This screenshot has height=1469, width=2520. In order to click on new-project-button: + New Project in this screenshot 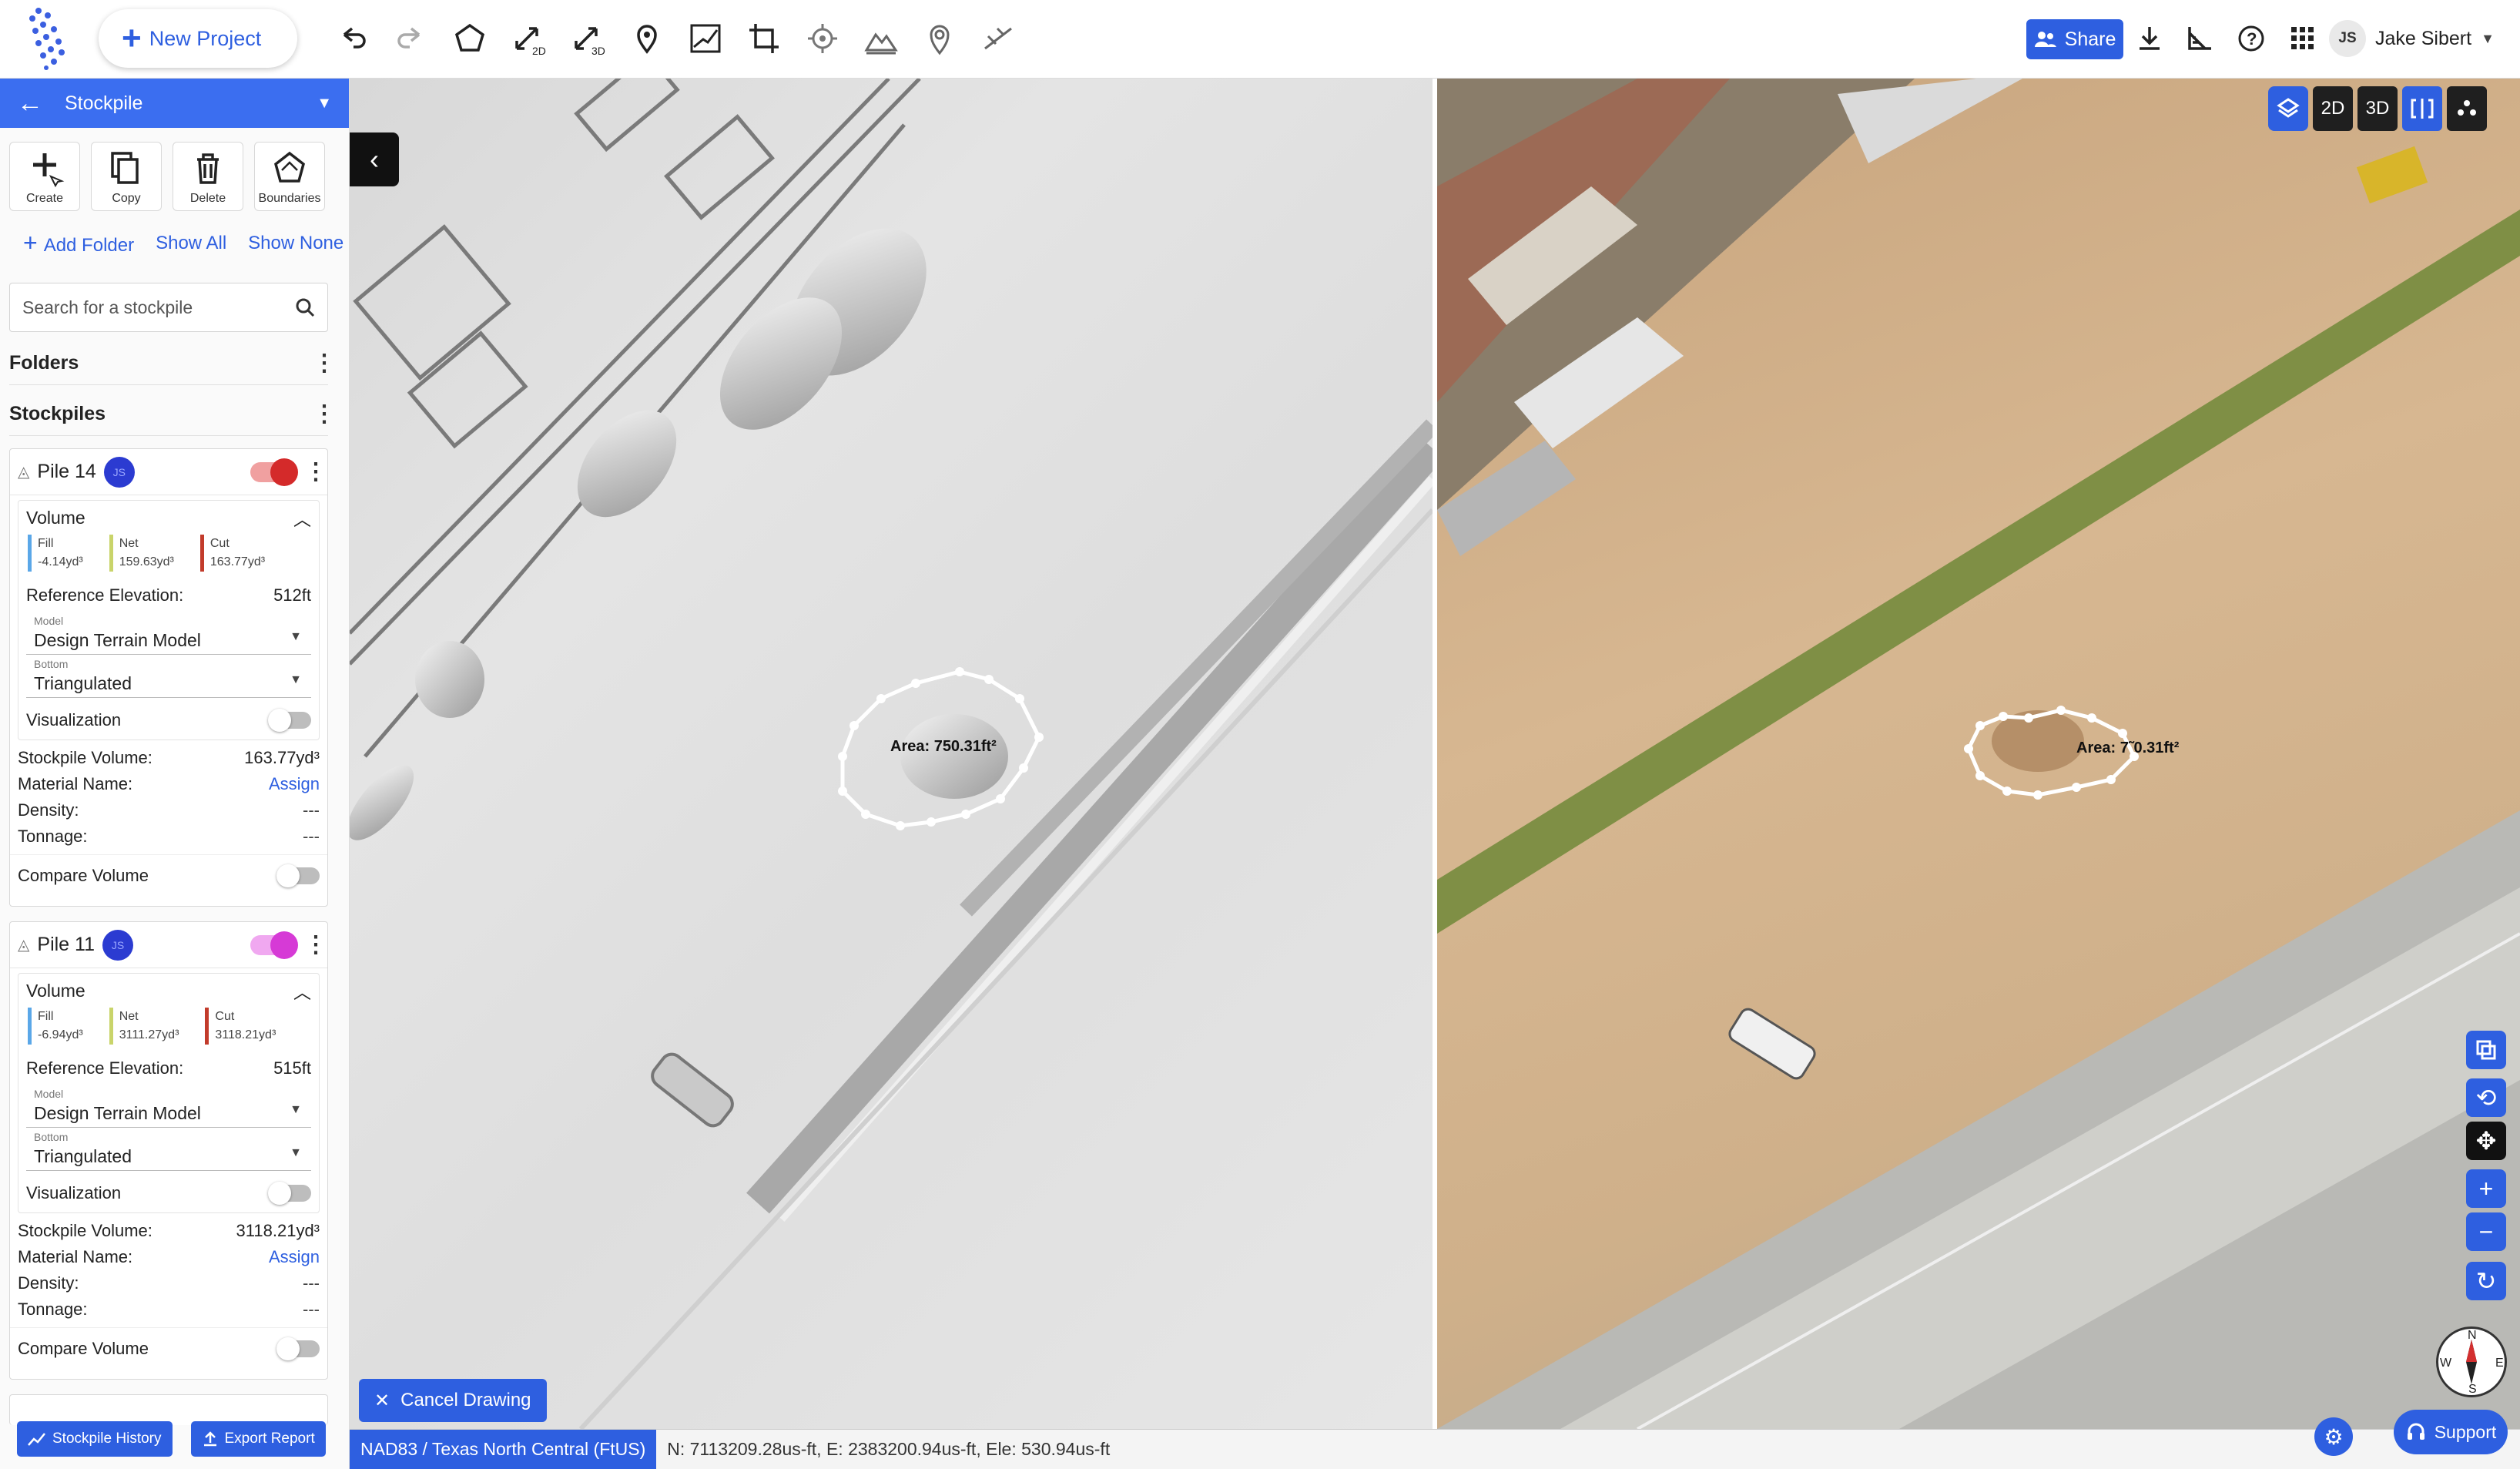, I will do `click(198, 39)`.